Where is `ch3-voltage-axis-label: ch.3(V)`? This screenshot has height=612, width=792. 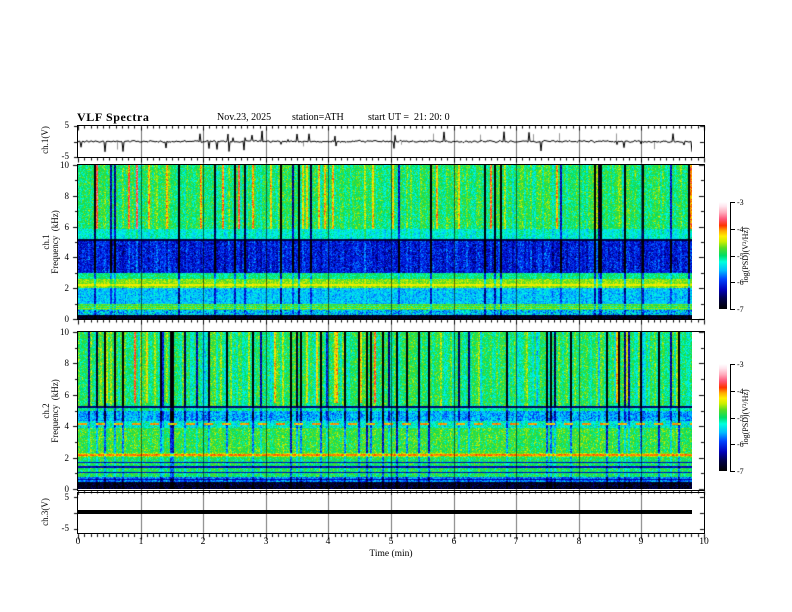 ch3-voltage-axis-label: ch.3(V) is located at coordinates (45, 512).